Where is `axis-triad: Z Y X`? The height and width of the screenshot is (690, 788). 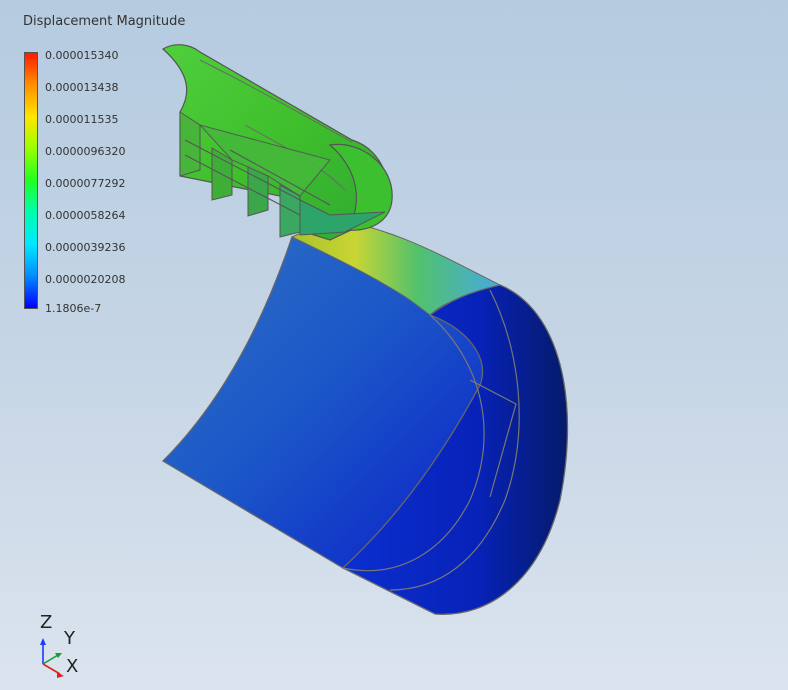 axis-triad: Z Y X is located at coordinates (64, 648).